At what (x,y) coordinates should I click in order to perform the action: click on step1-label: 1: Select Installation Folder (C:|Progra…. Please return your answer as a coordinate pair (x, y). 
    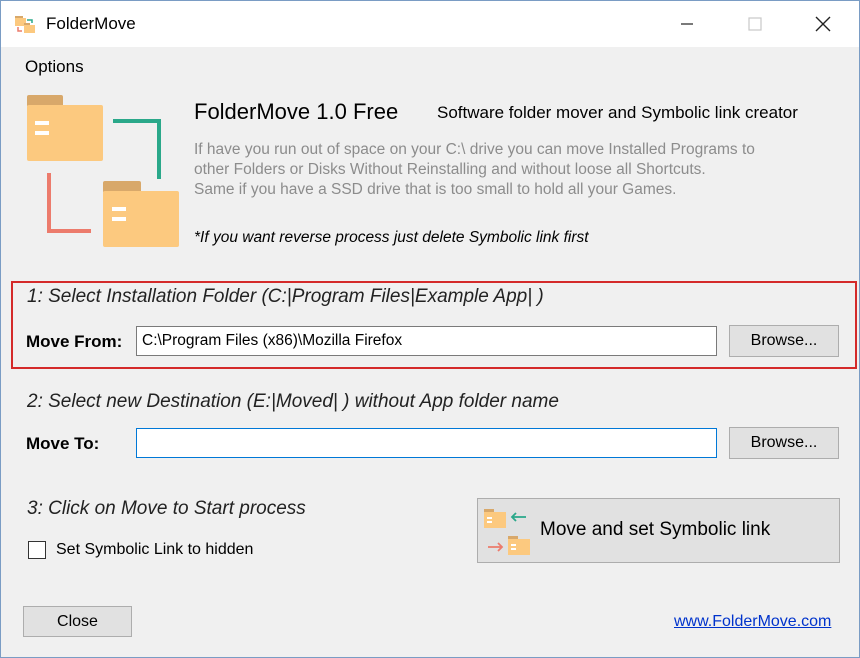
    Looking at the image, I should click on (285, 296).